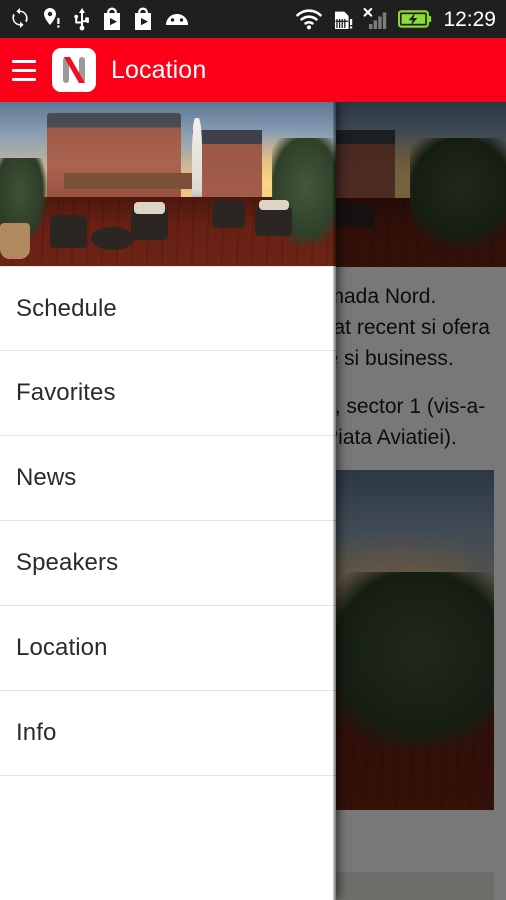  What do you see at coordinates (415, 19) in the screenshot?
I see `battery-charging-icon` at bounding box center [415, 19].